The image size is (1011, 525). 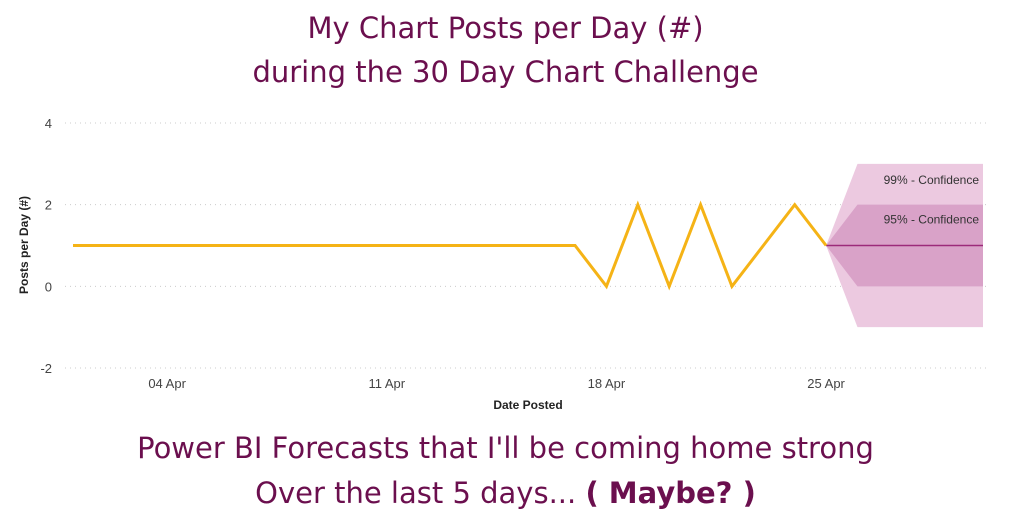 What do you see at coordinates (607, 383) in the screenshot?
I see `x-tick-label: 18 Apr` at bounding box center [607, 383].